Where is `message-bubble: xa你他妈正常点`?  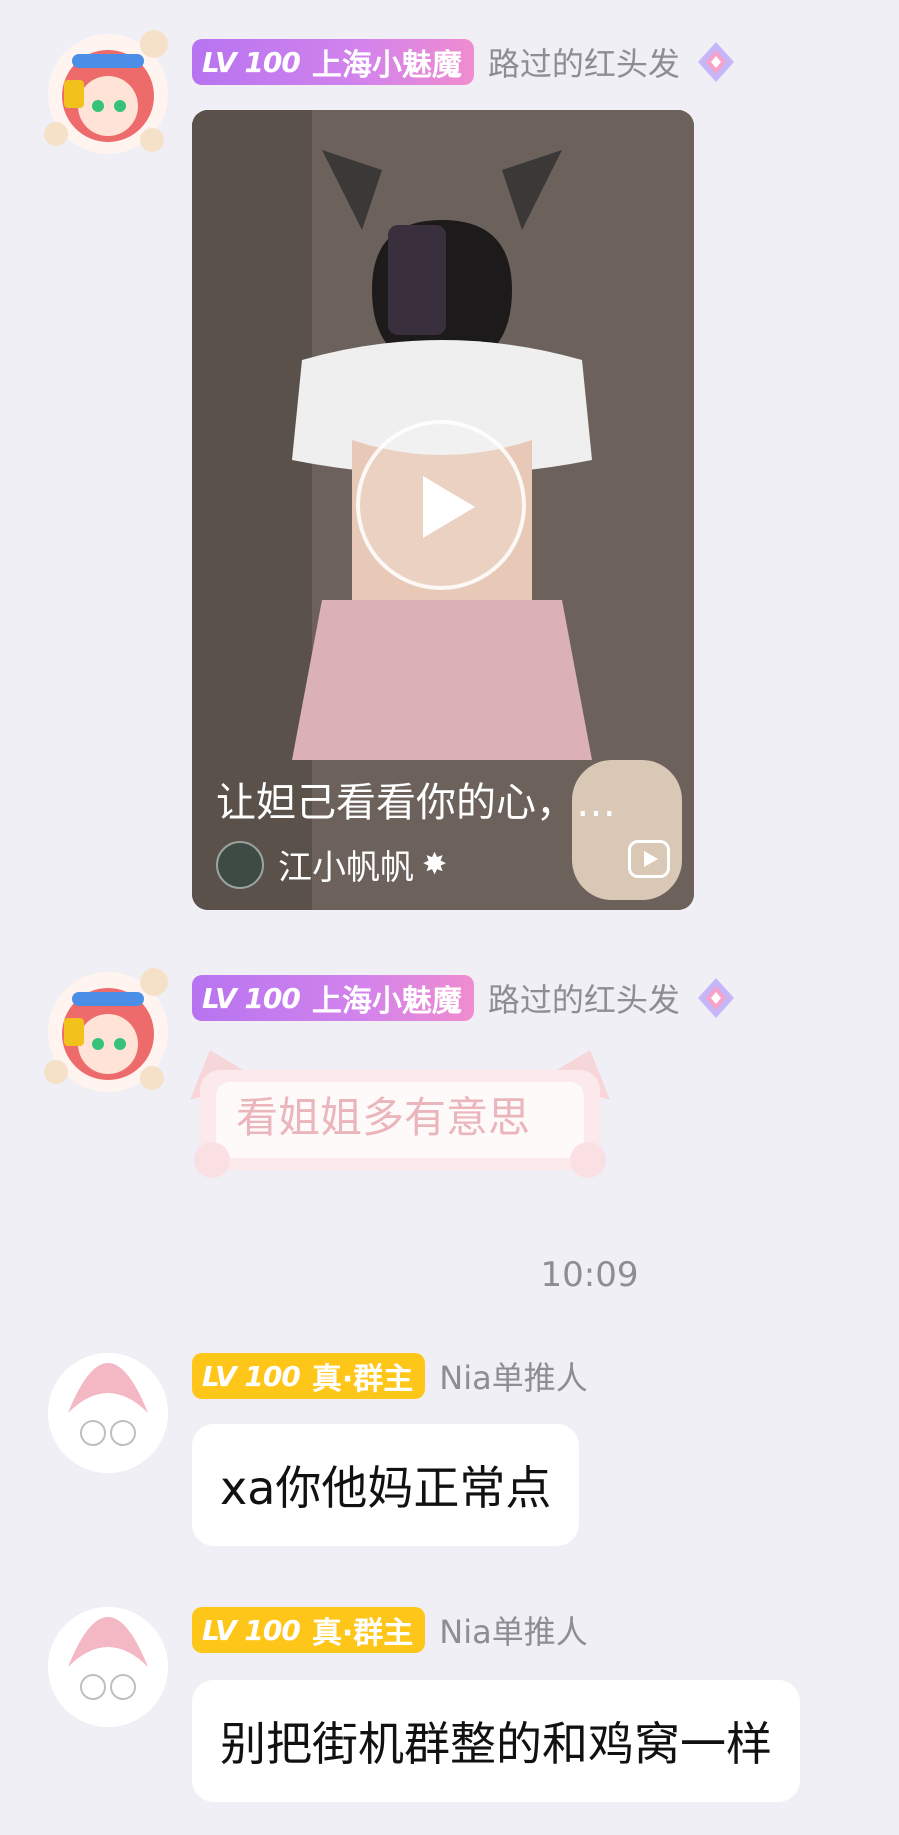
message-bubble: xa你他妈正常点 is located at coordinates (386, 1485).